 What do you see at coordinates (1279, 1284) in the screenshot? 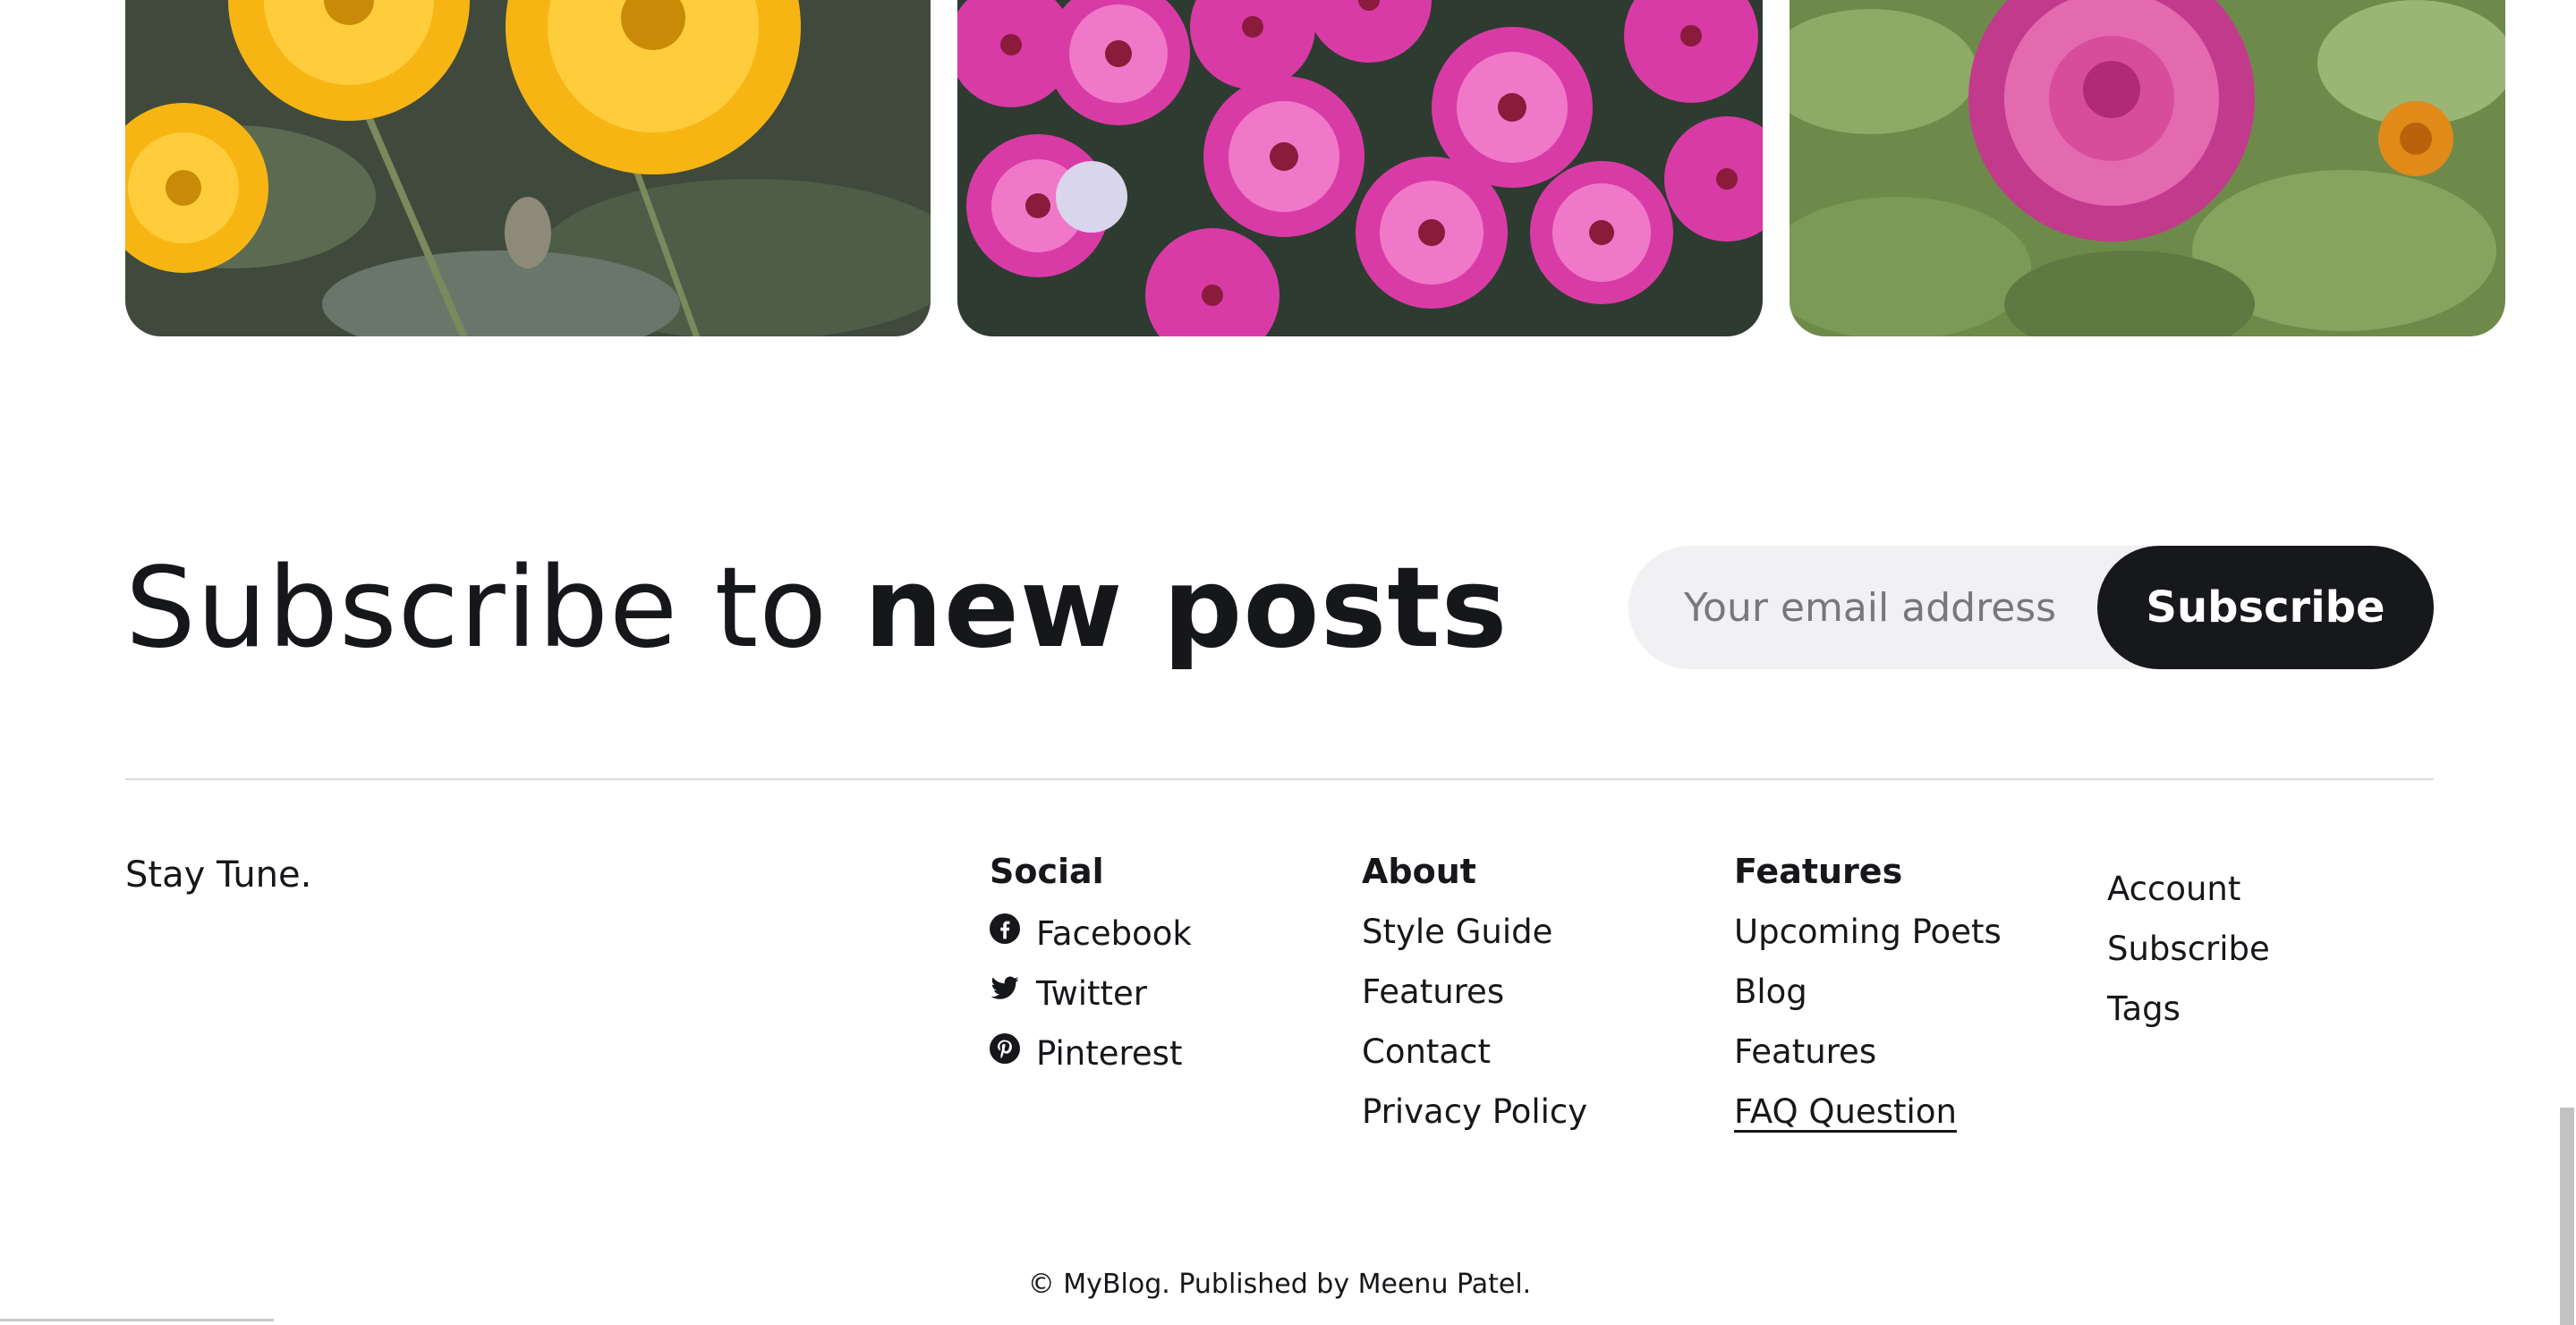
I see `copyright-text: © MyBlog. Published by Meenu Patel.` at bounding box center [1279, 1284].